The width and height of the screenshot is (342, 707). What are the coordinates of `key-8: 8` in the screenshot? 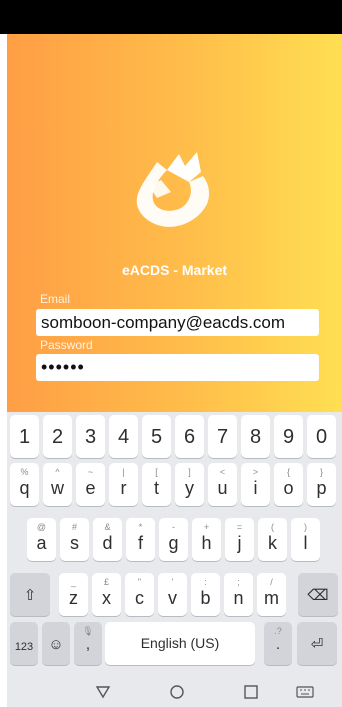 It's located at (255, 436).